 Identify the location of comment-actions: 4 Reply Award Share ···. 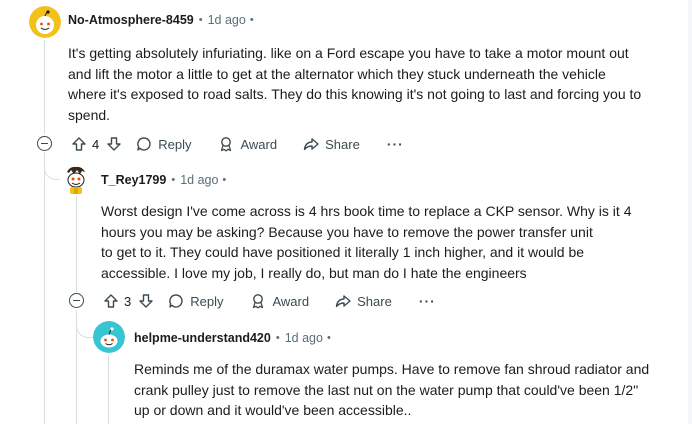
(237, 144).